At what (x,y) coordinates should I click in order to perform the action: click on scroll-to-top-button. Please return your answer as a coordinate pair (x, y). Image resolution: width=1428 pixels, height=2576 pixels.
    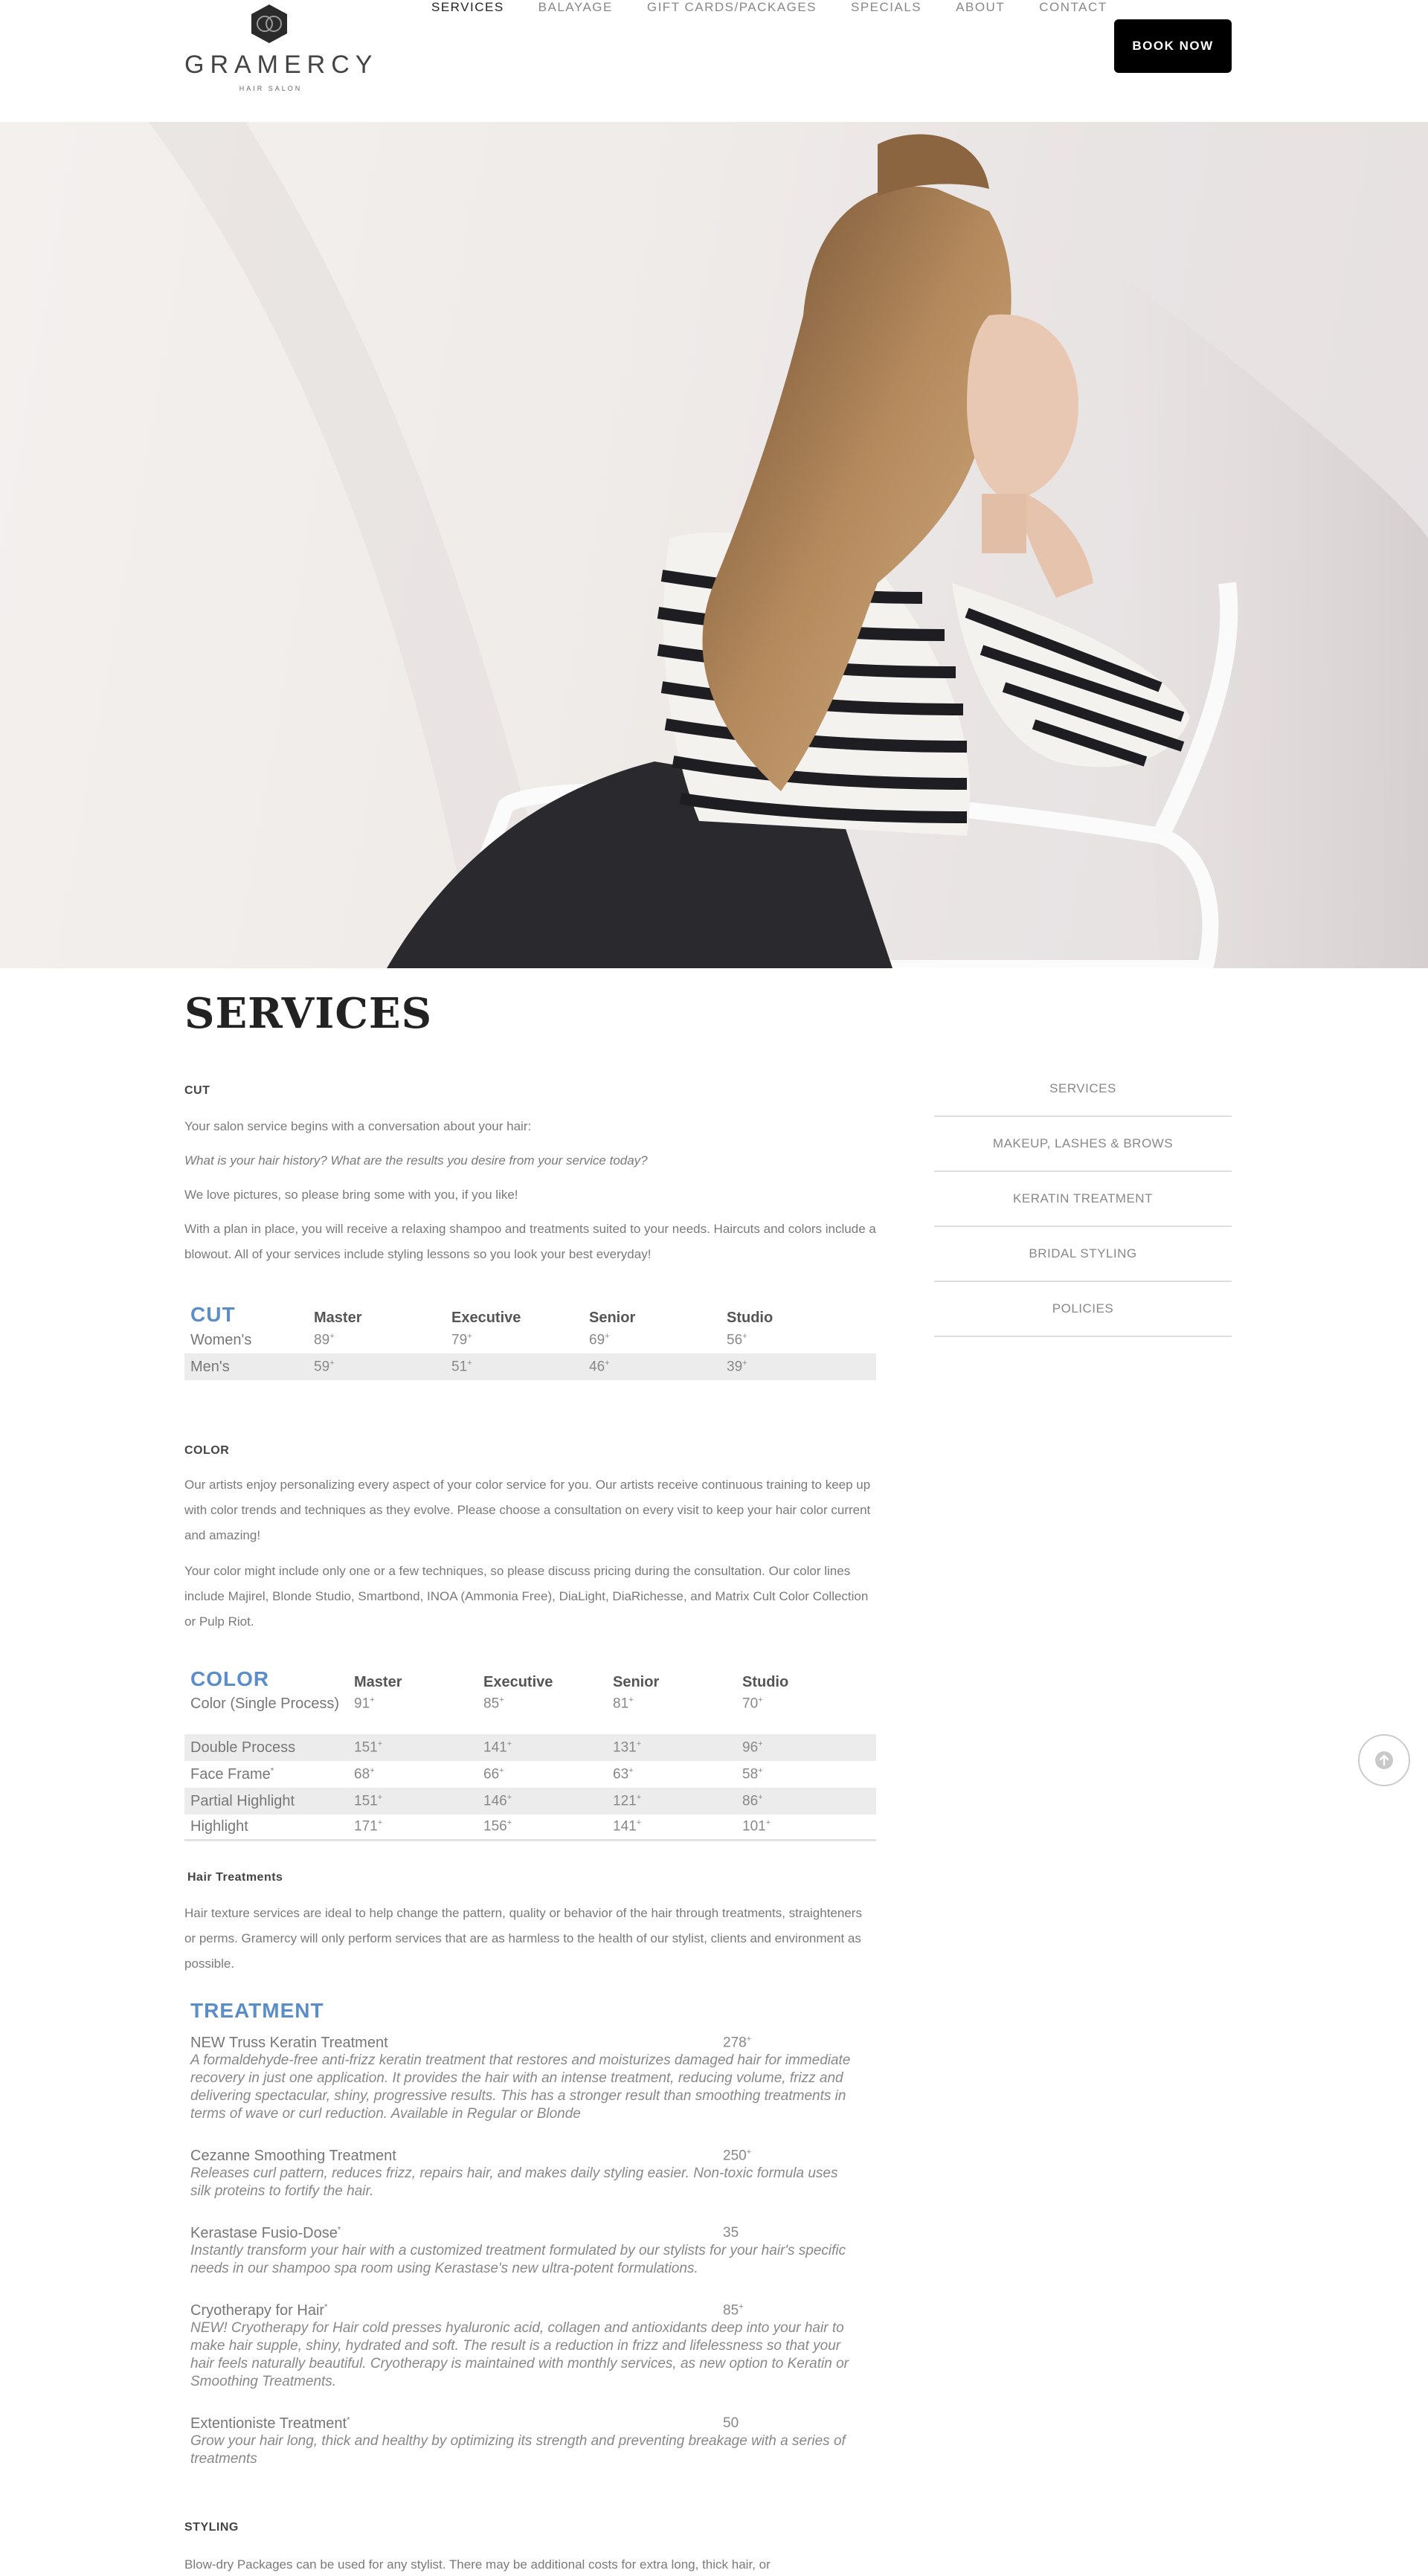
    Looking at the image, I should click on (1384, 1760).